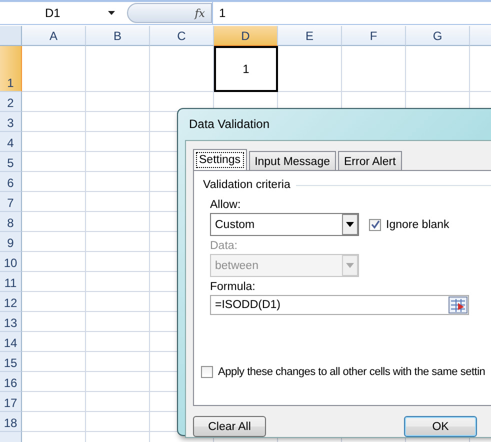  Describe the element at coordinates (11, 182) in the screenshot. I see `row-header: 6` at that location.